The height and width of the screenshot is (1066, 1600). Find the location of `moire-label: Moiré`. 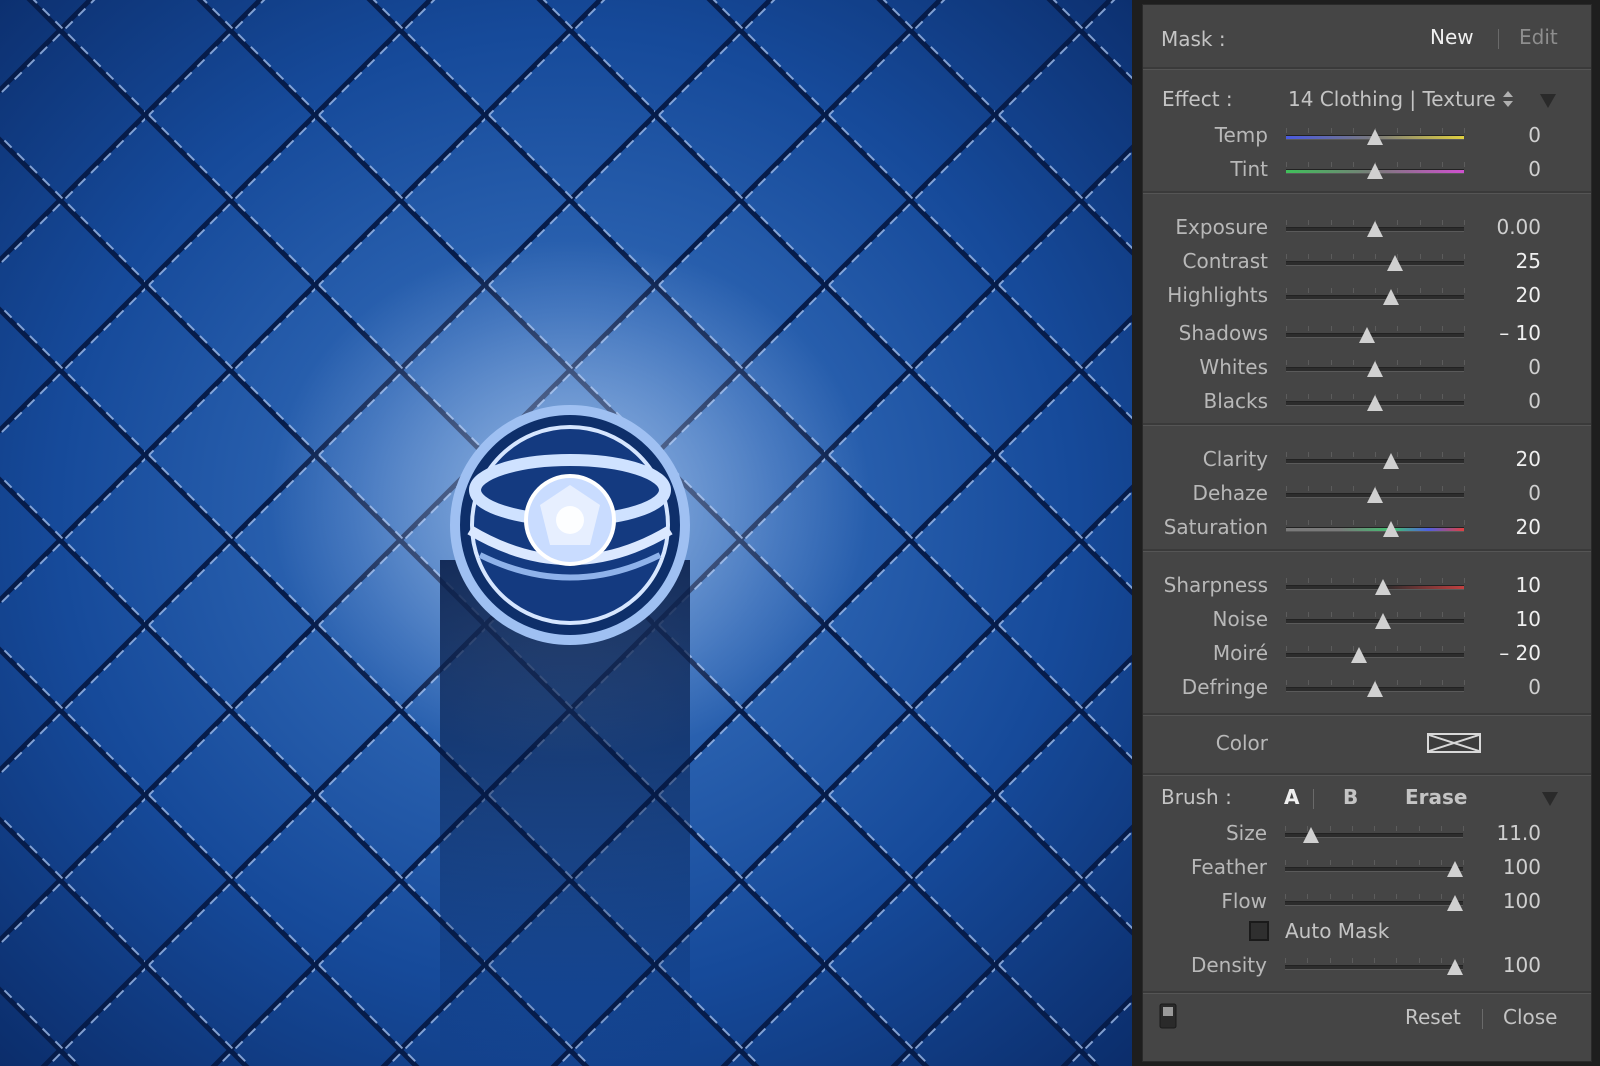

moire-label: Moiré is located at coordinates (1240, 653).